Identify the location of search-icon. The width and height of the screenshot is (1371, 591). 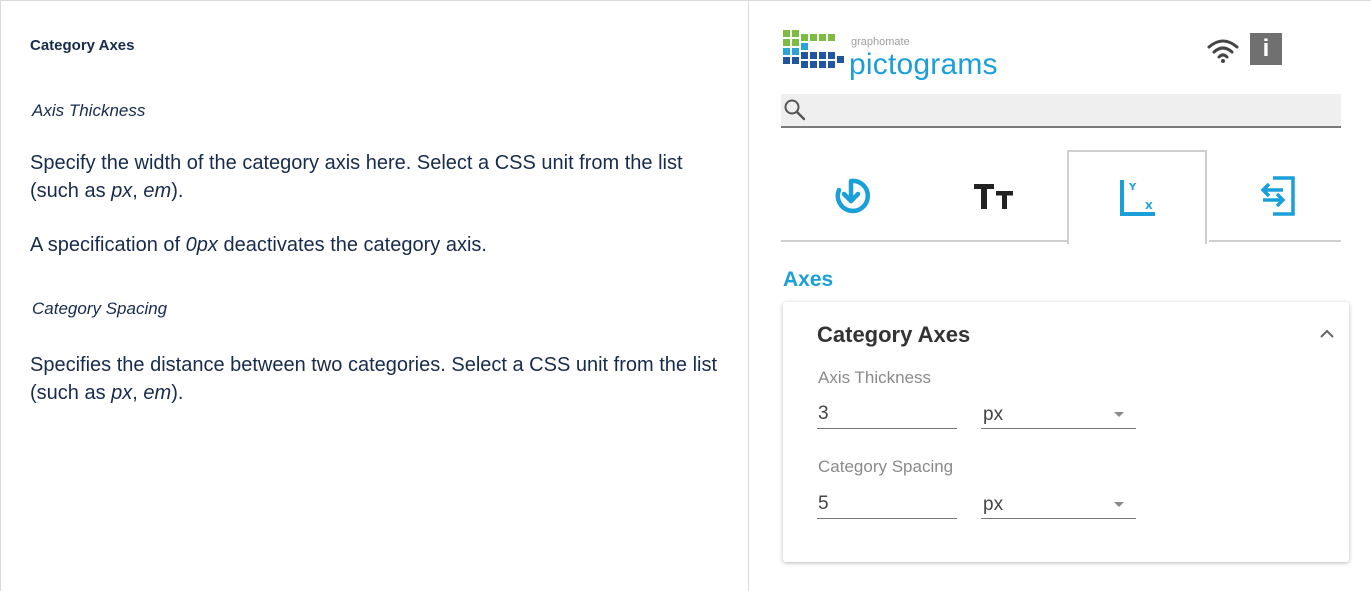
(795, 110).